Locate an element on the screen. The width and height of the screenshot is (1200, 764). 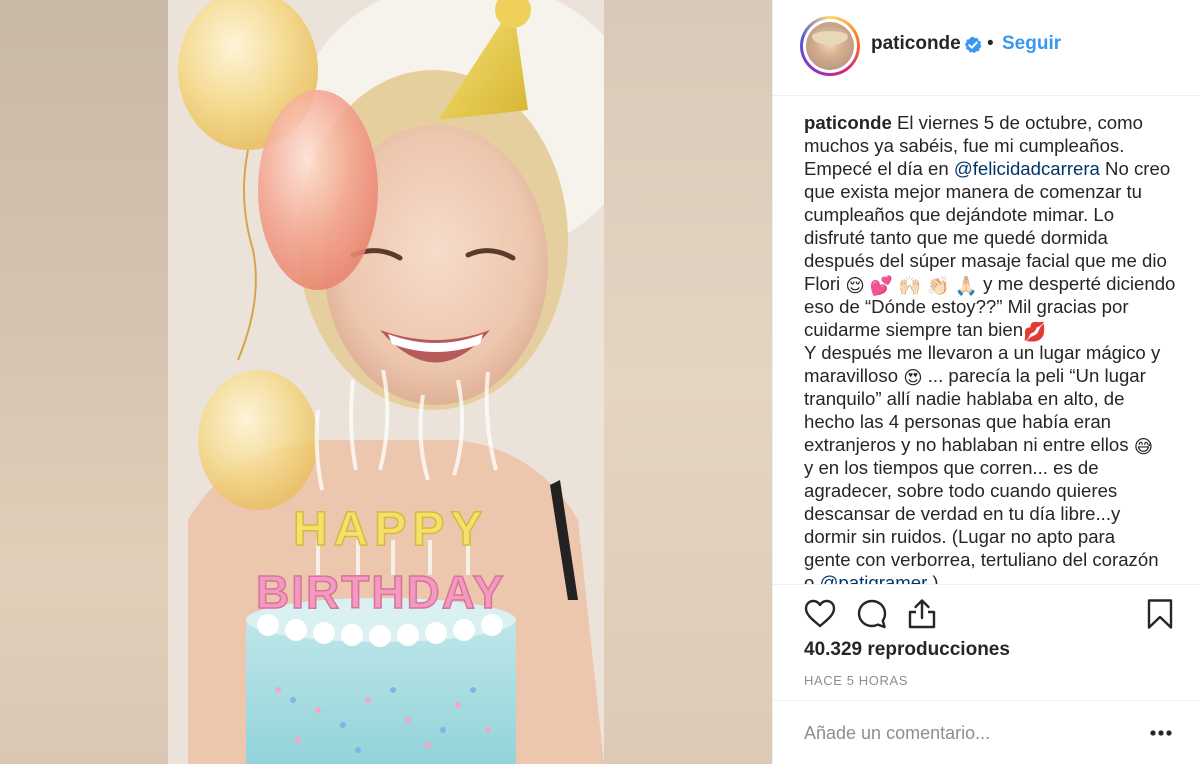
caption-text: ... parecía la peli “Un lugar is located at coordinates (1034, 375).